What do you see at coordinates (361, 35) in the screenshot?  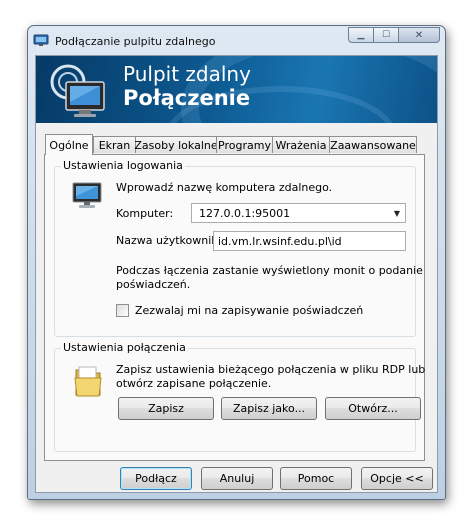 I see `minimize-button: ▁` at bounding box center [361, 35].